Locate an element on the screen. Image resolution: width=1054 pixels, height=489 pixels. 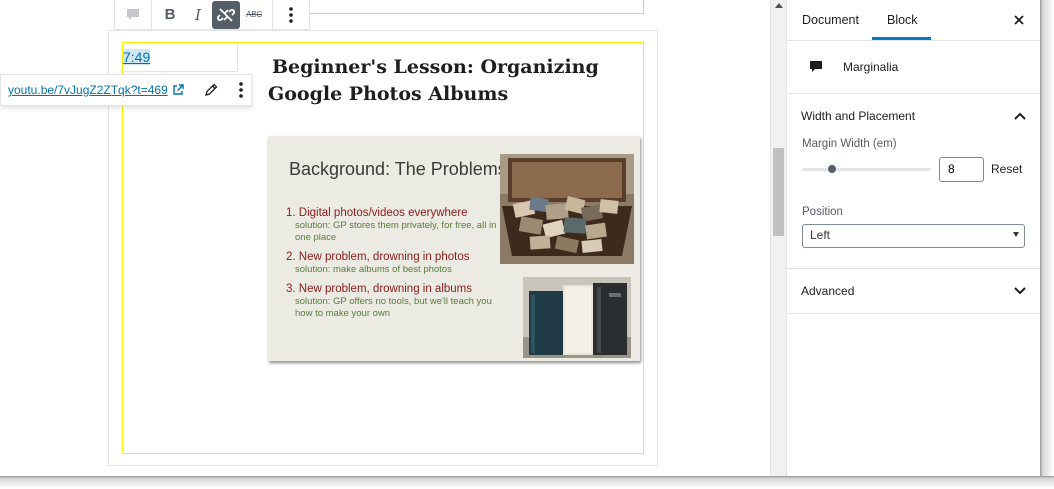
block-type-button is located at coordinates (133, 15).